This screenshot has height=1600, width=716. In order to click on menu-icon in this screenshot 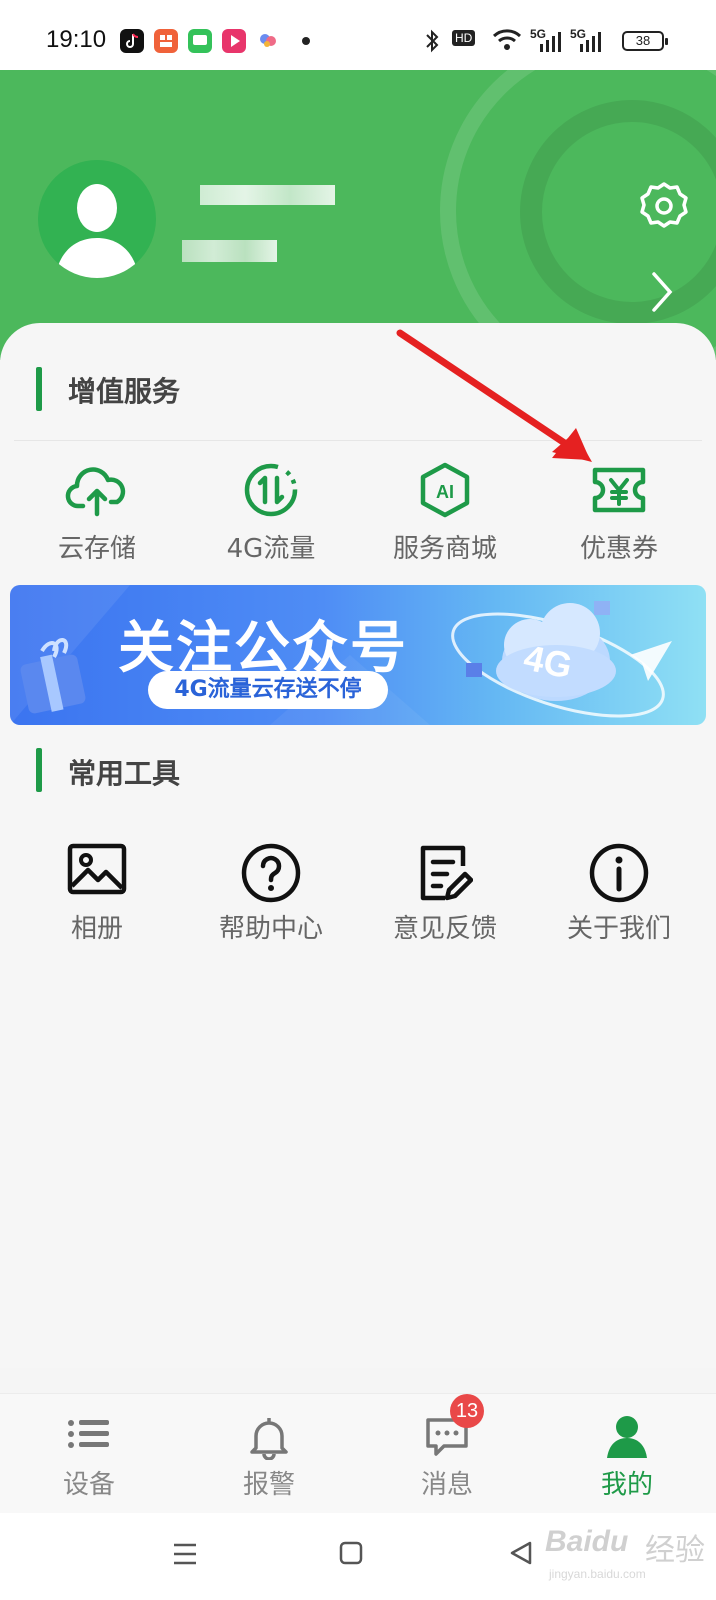, I will do `click(185, 1556)`.